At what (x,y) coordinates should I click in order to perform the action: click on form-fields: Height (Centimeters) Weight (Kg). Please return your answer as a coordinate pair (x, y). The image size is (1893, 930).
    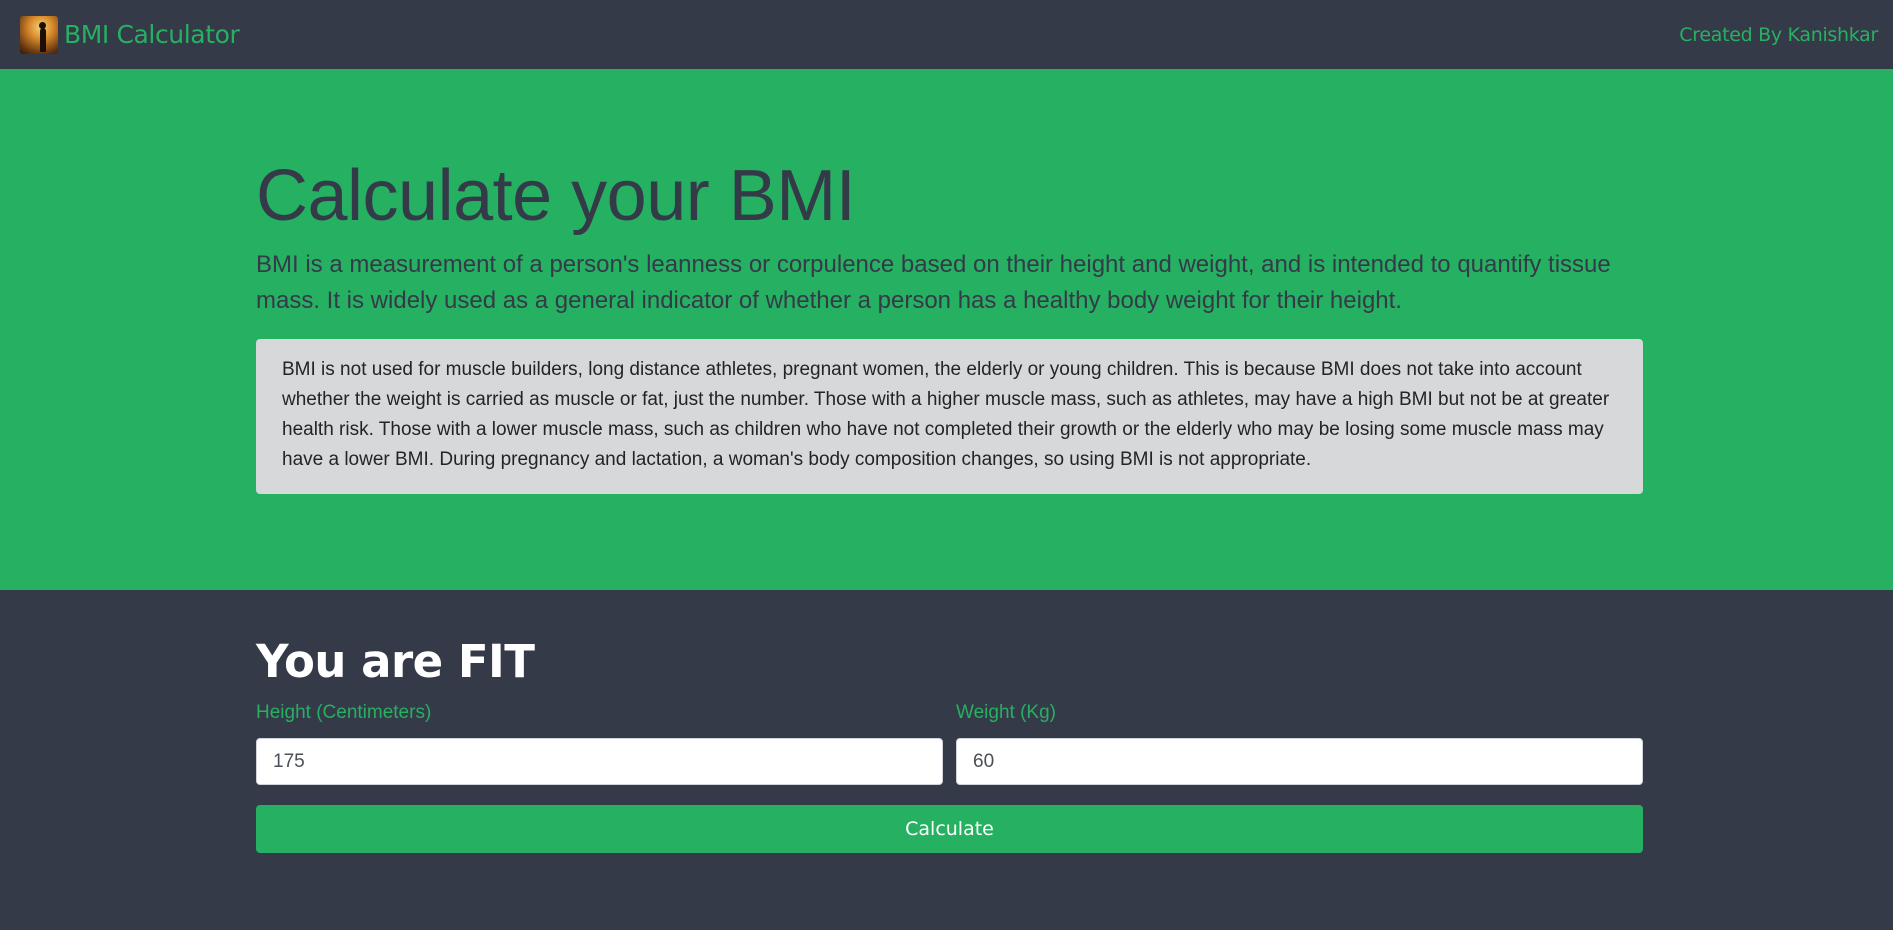
    Looking at the image, I should click on (949, 743).